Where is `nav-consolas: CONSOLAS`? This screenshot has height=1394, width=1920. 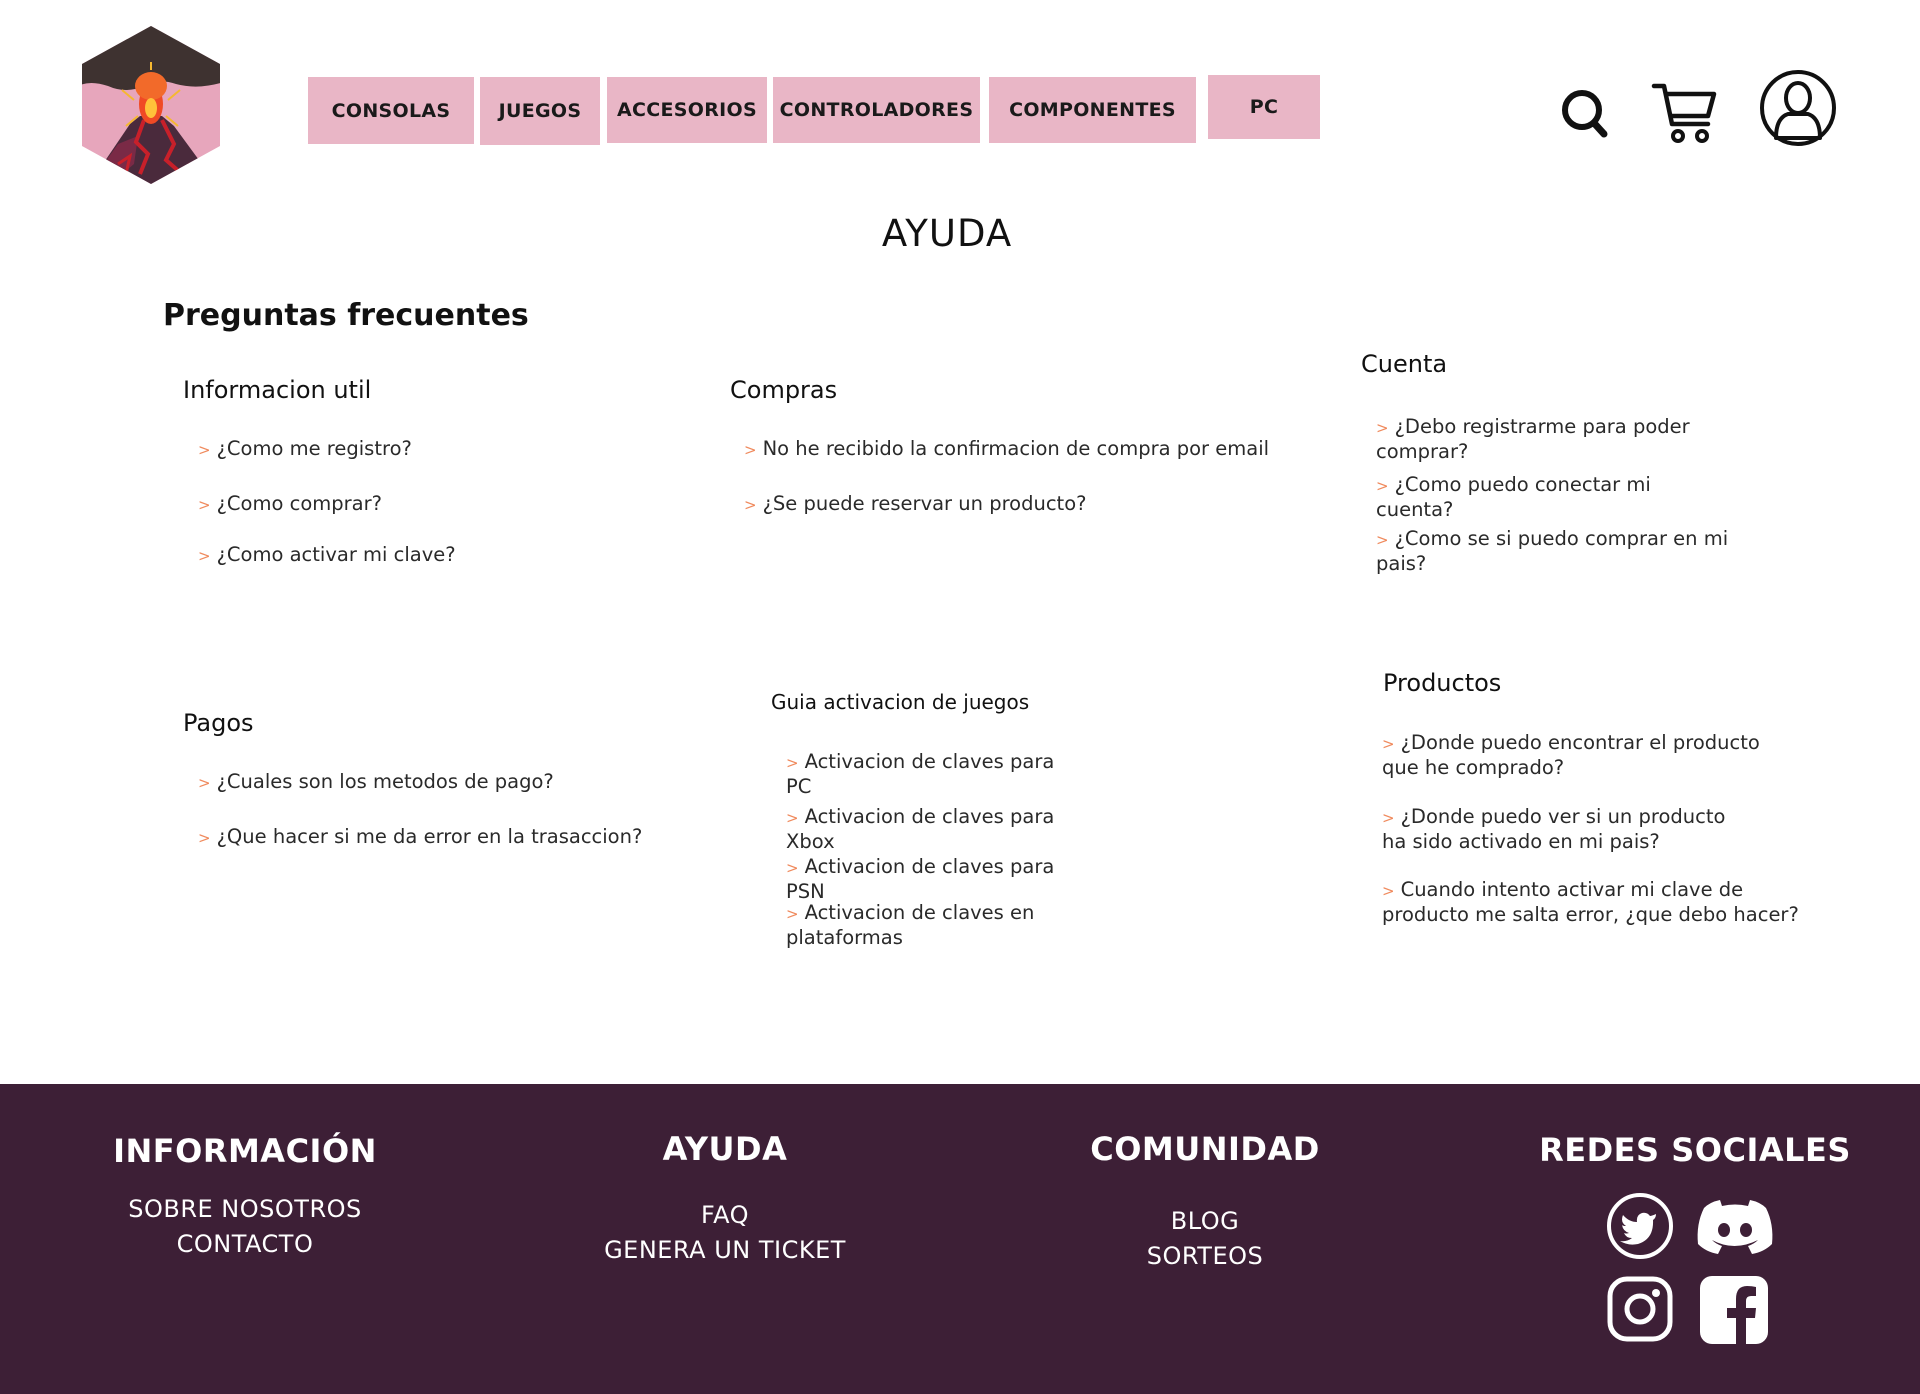
nav-consolas: CONSOLAS is located at coordinates (391, 110).